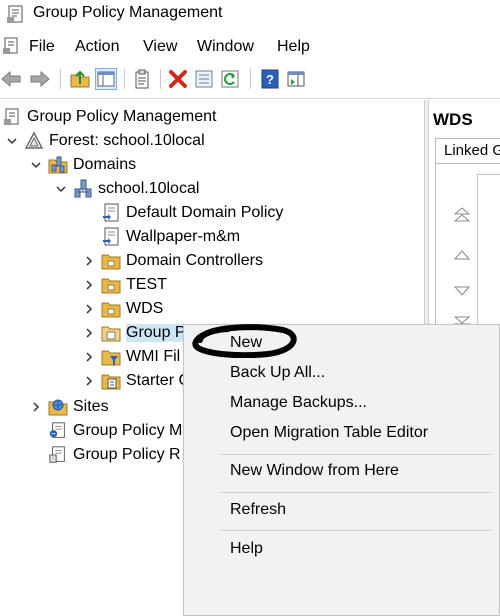 Image resolution: width=500 pixels, height=616 pixels. I want to click on tree-item-sites: Sites, so click(68, 407).